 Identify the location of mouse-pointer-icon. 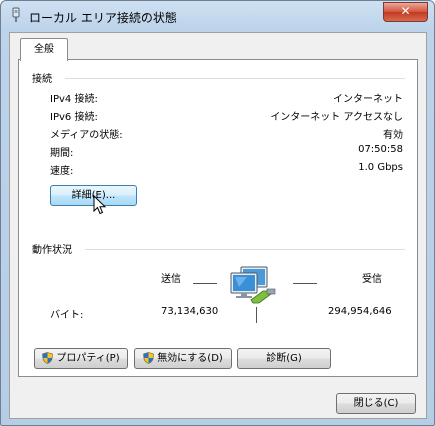
(100, 205).